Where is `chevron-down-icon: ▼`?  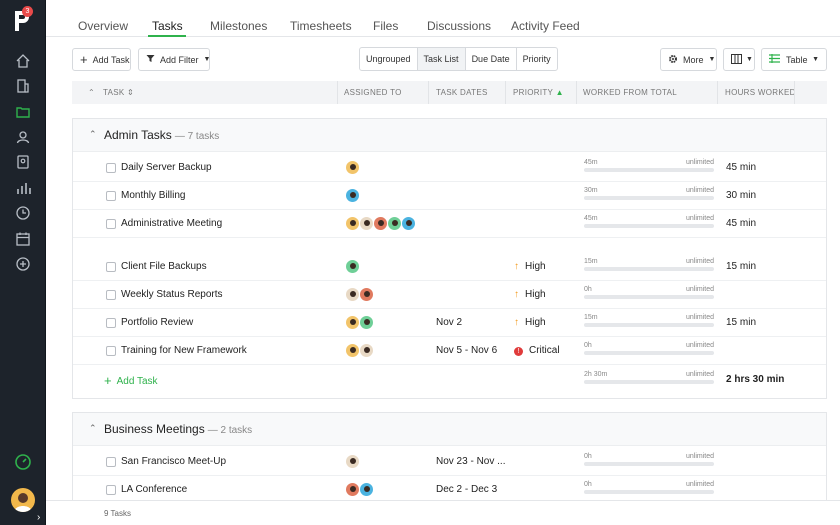 chevron-down-icon: ▼ is located at coordinates (712, 59).